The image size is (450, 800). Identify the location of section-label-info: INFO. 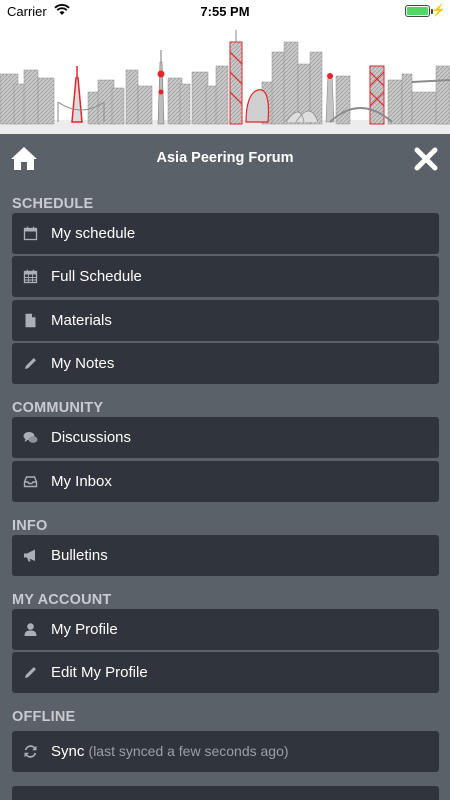
(30, 526).